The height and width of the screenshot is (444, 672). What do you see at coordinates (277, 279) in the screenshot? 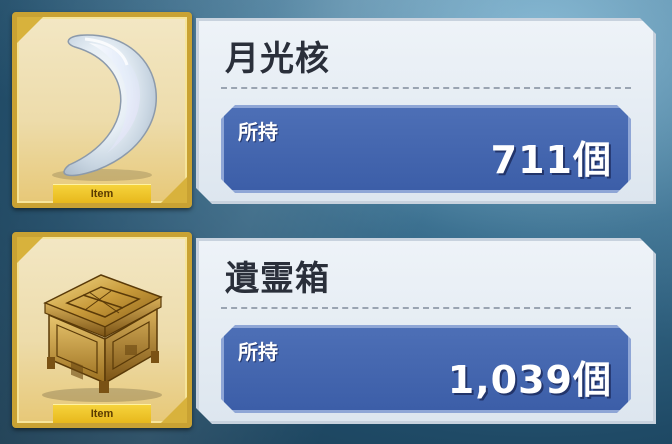
I see `item-name: 遺霊箱` at bounding box center [277, 279].